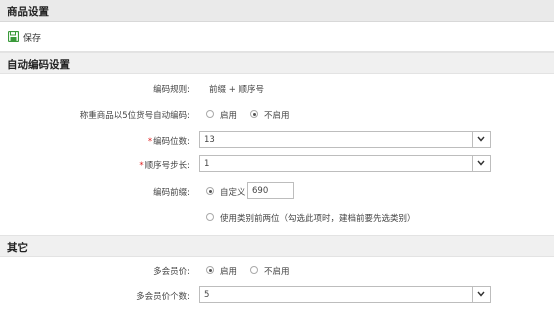  I want to click on prefix-category-label: 使用类别前两位（勾选此项时，建档前要先选类别）, so click(318, 219).